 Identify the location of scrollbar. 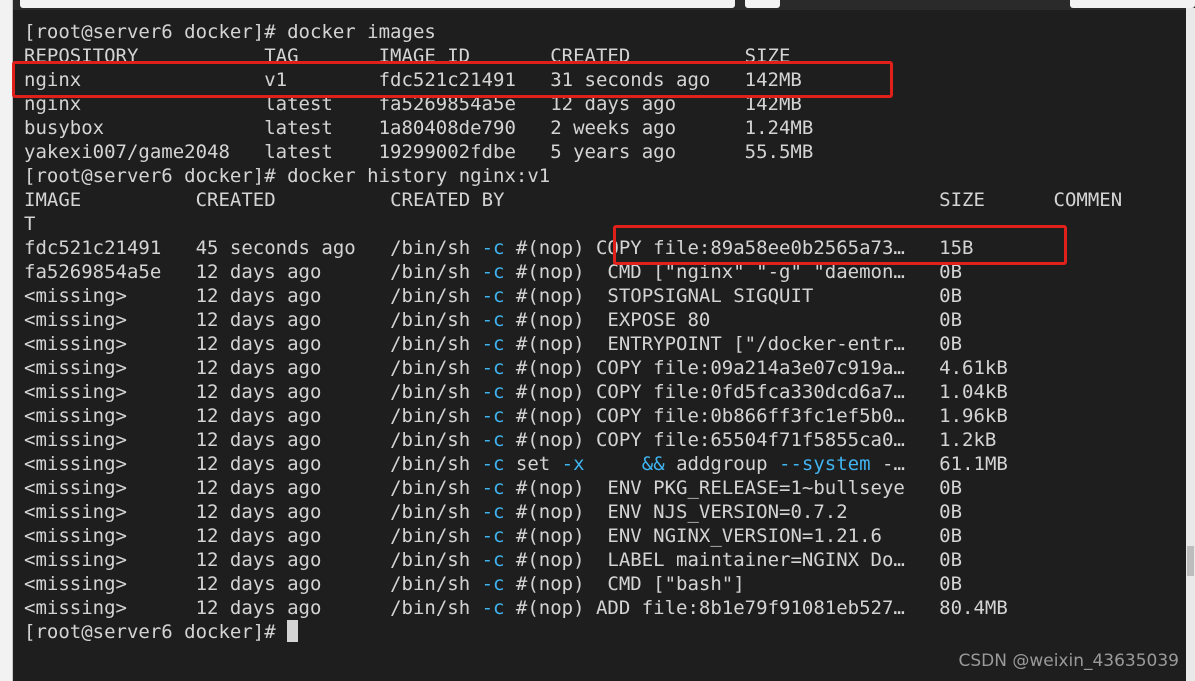
(1190, 344).